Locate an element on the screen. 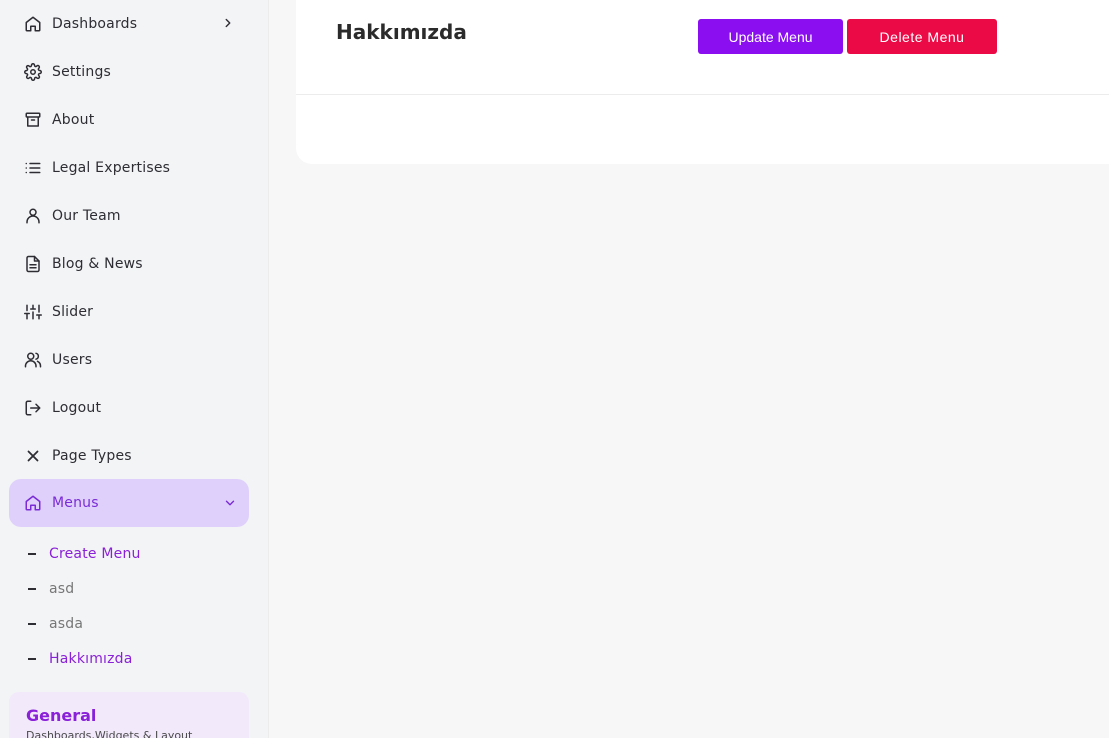  sidebar-item-blog-news: Blog & News is located at coordinates (129, 264).